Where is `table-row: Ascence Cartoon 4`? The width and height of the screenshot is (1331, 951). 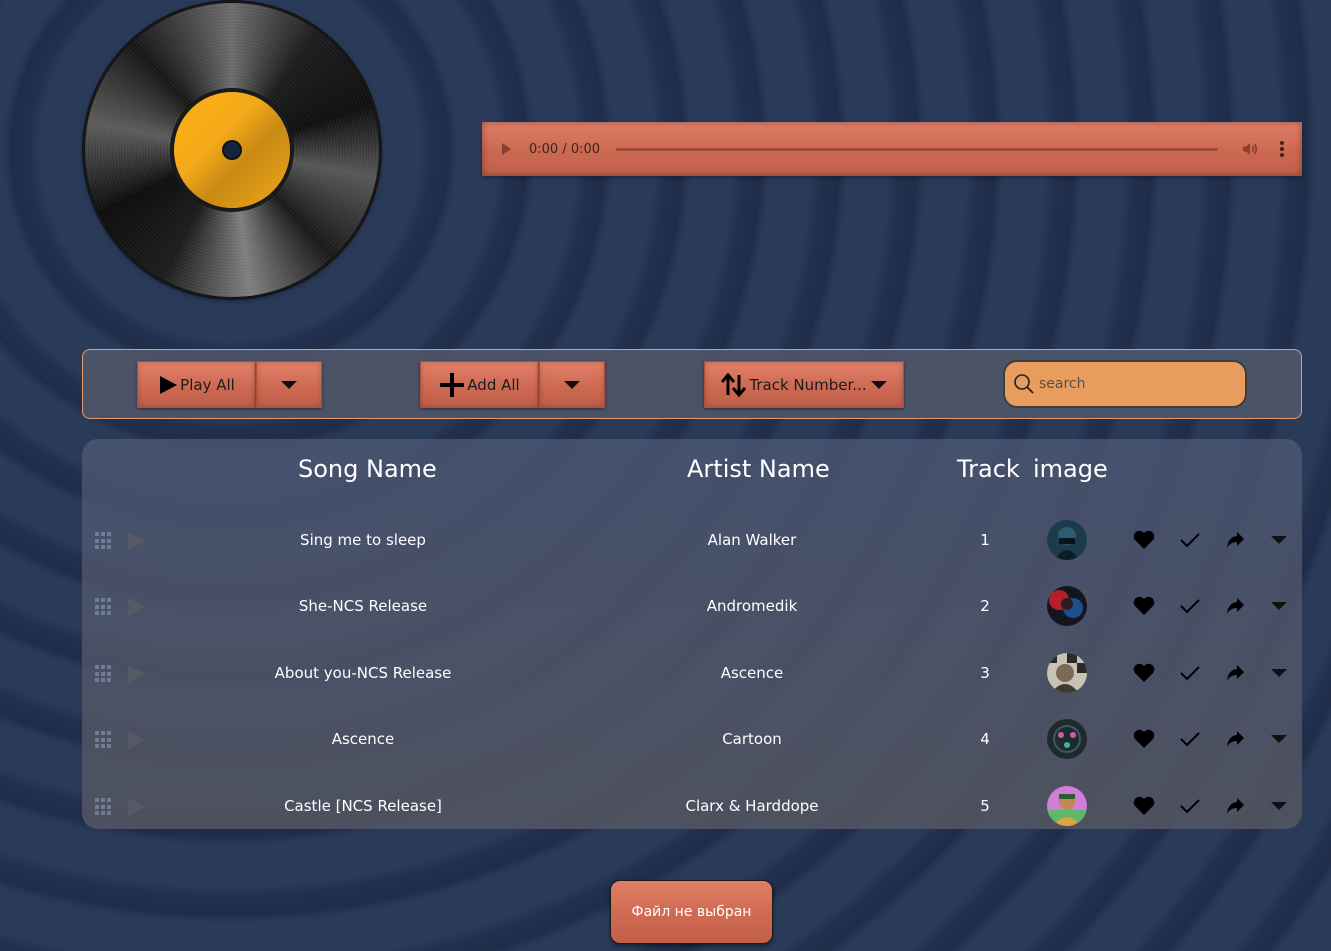 table-row: Ascence Cartoon 4 is located at coordinates (692, 739).